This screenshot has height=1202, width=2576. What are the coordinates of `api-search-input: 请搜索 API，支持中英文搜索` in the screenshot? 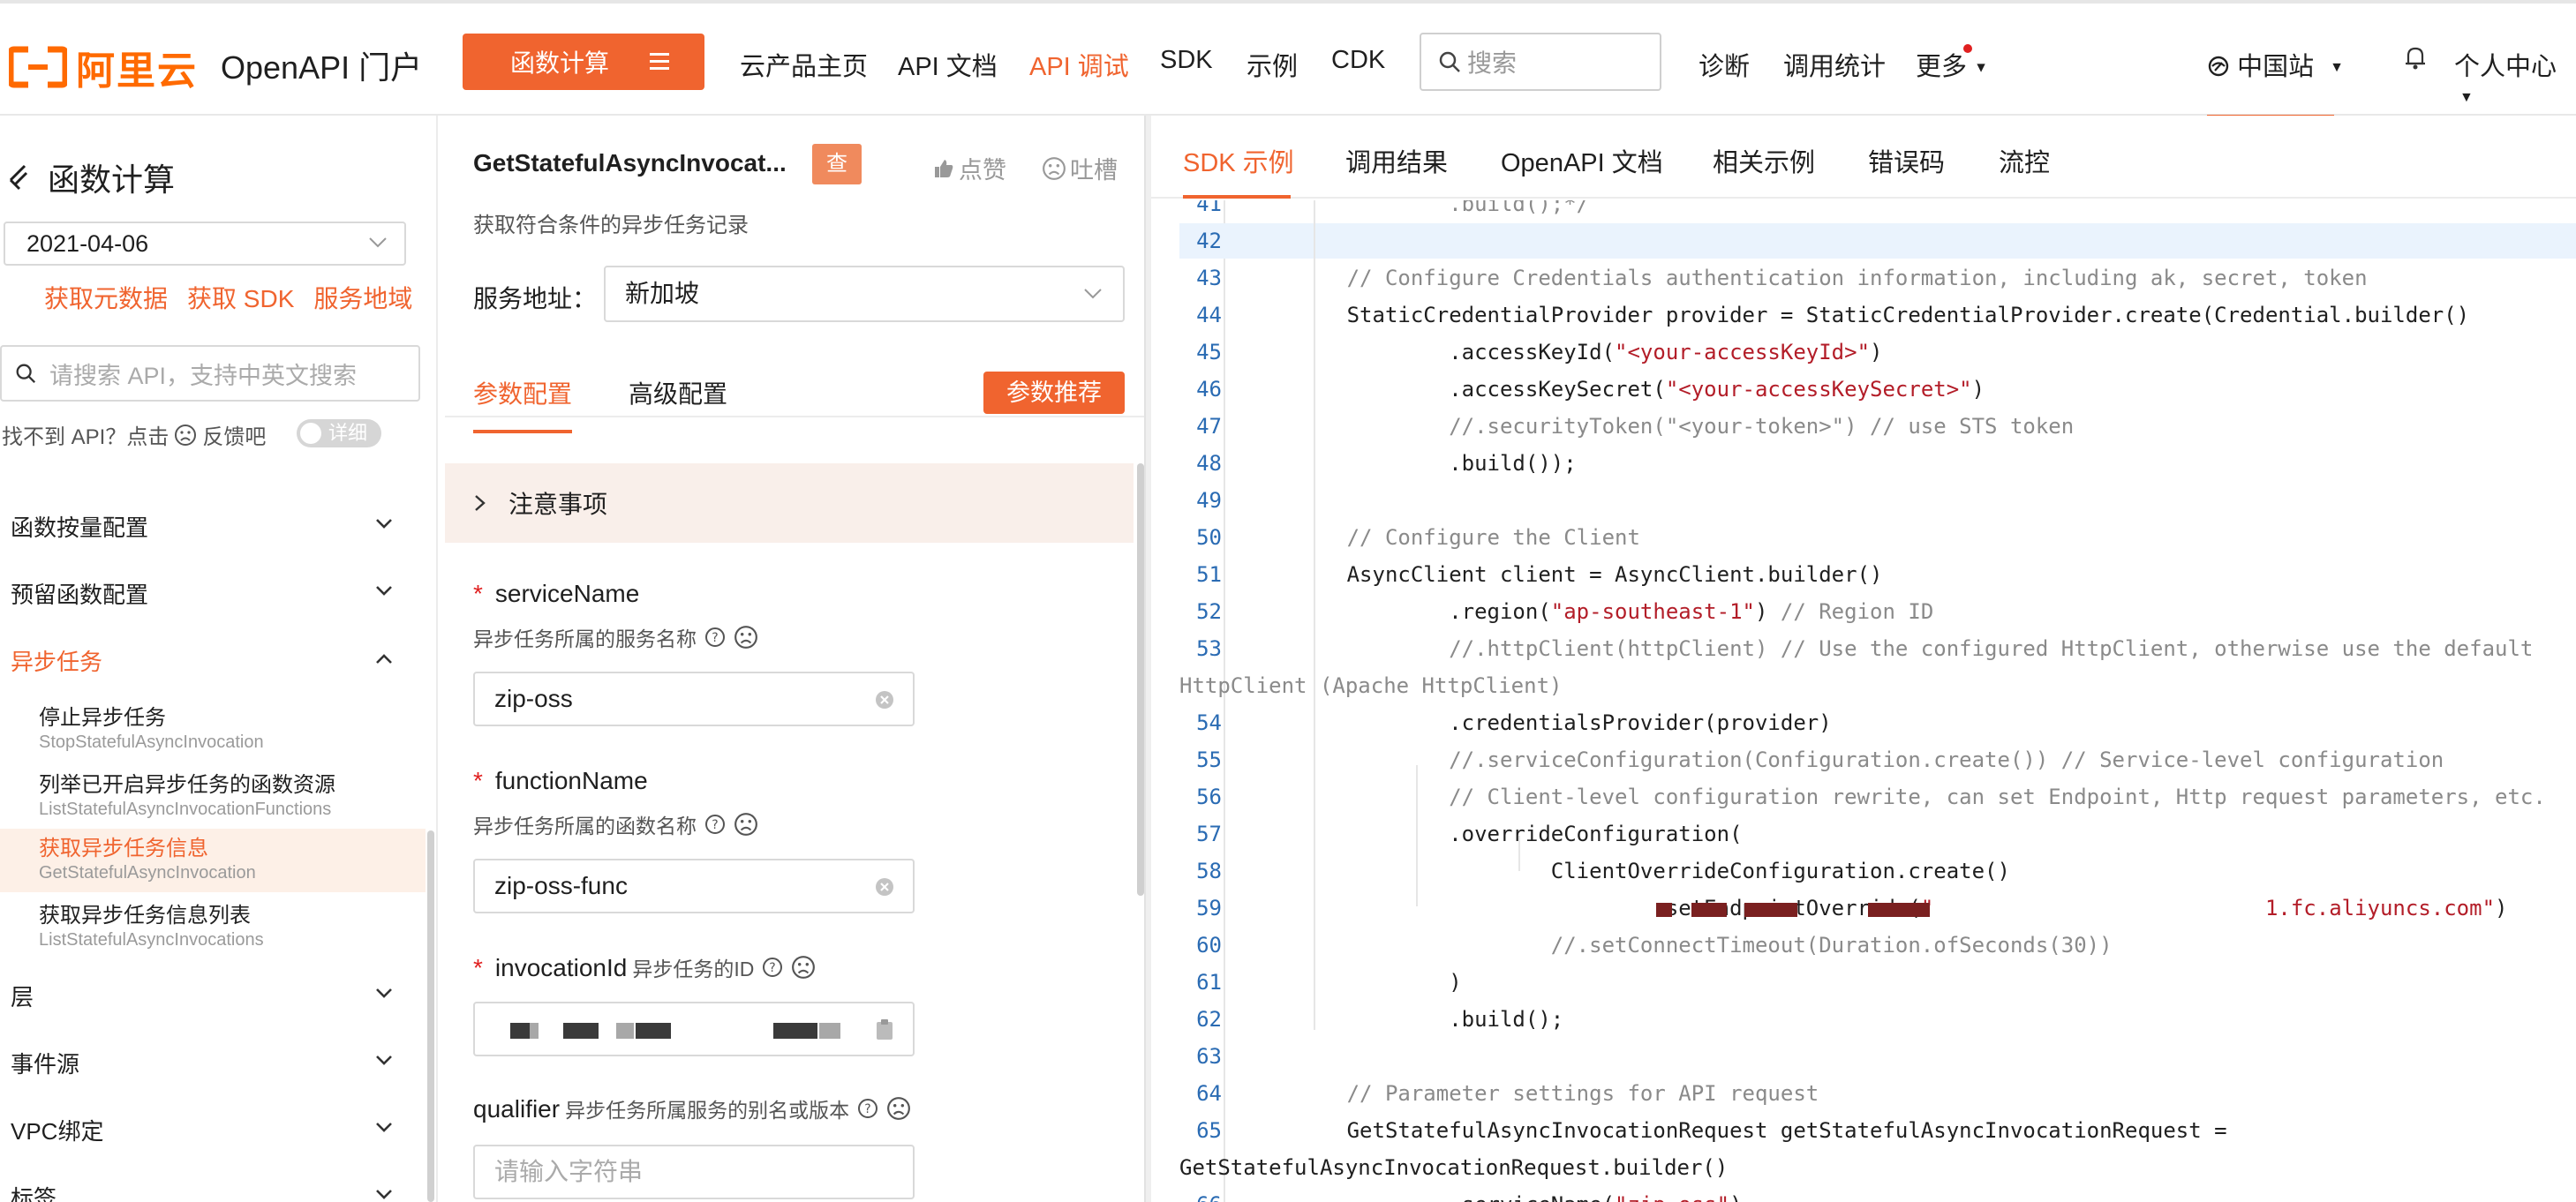 It's located at (210, 374).